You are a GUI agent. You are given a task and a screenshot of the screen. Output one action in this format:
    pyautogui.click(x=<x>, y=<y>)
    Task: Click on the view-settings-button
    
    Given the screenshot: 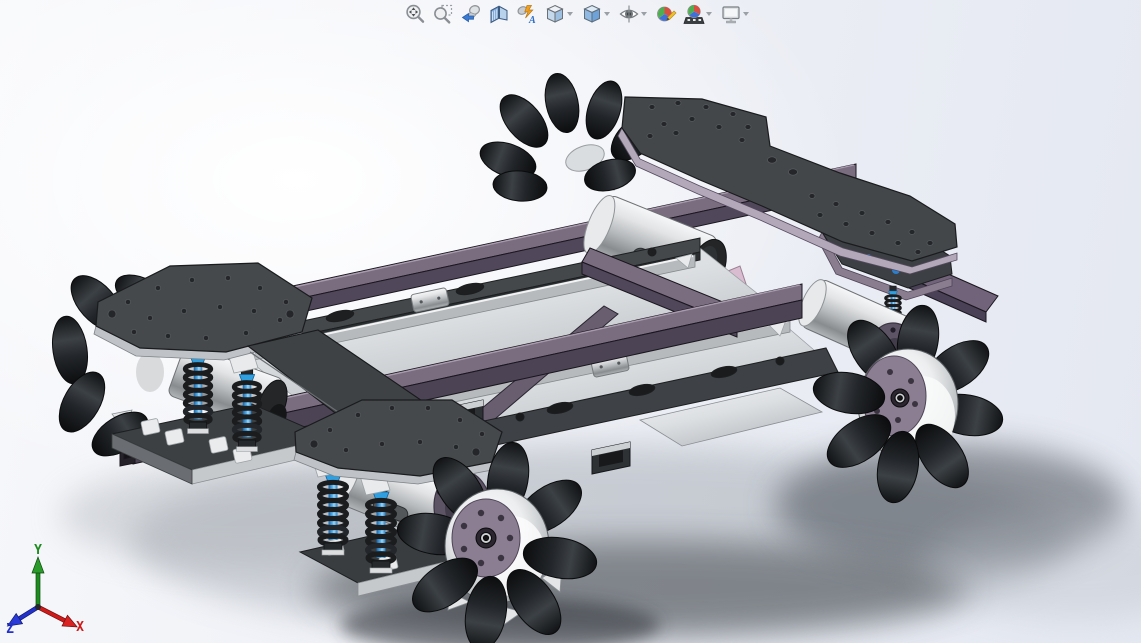 What is the action you would take?
    pyautogui.click(x=730, y=14)
    